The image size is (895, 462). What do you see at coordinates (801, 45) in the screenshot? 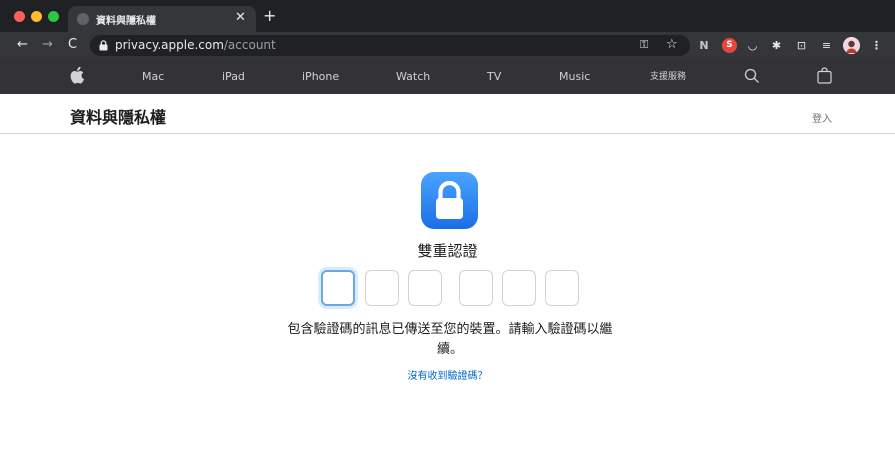
I see `cast-icon: ⊡` at bounding box center [801, 45].